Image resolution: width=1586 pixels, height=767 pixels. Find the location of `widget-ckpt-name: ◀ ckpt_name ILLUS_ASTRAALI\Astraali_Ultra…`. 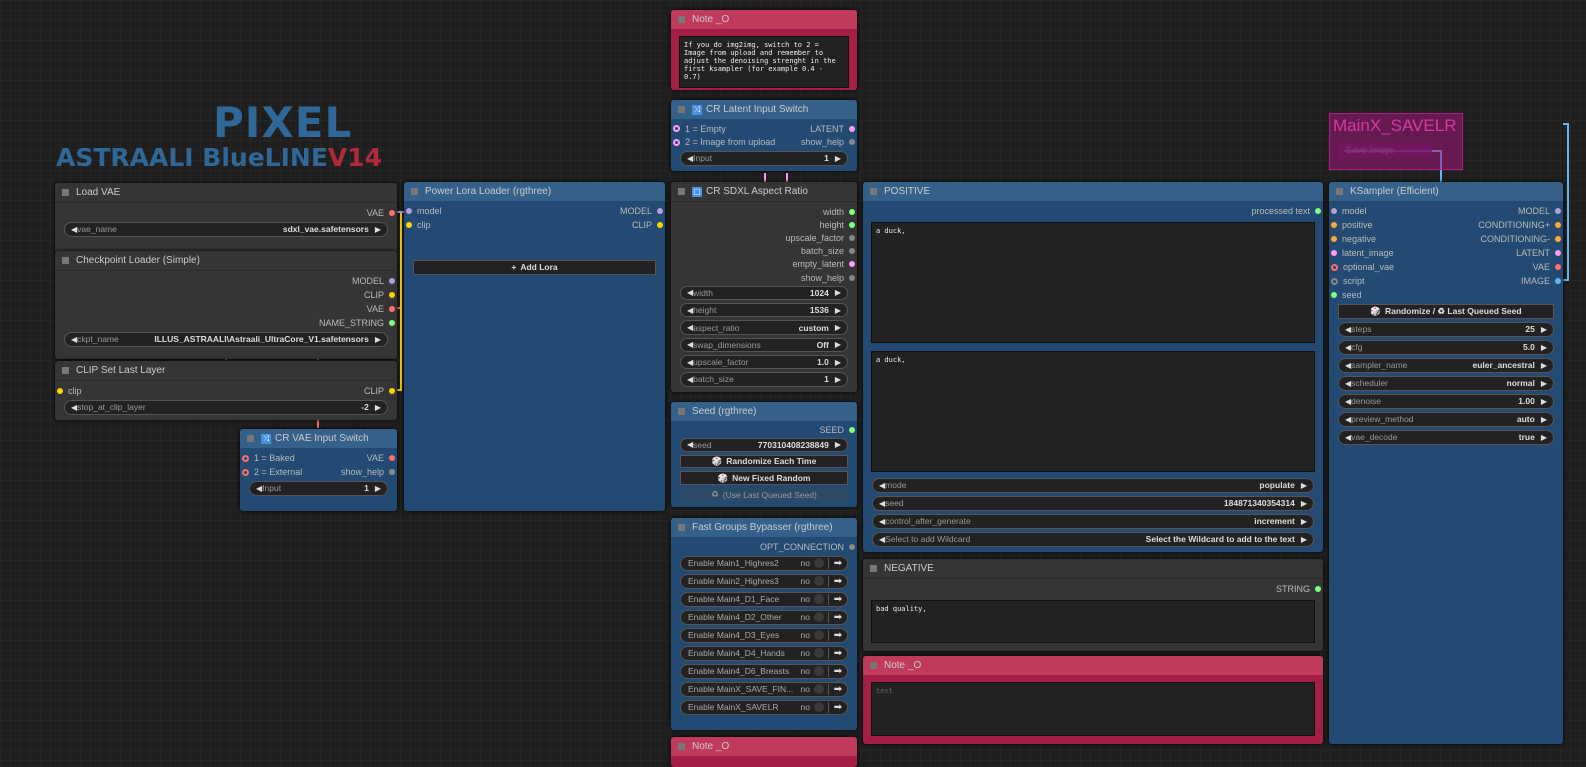

widget-ckpt-name: ◀ ckpt_name ILLUS_ASTRAALI\Astraali_Ultra… is located at coordinates (226, 339).